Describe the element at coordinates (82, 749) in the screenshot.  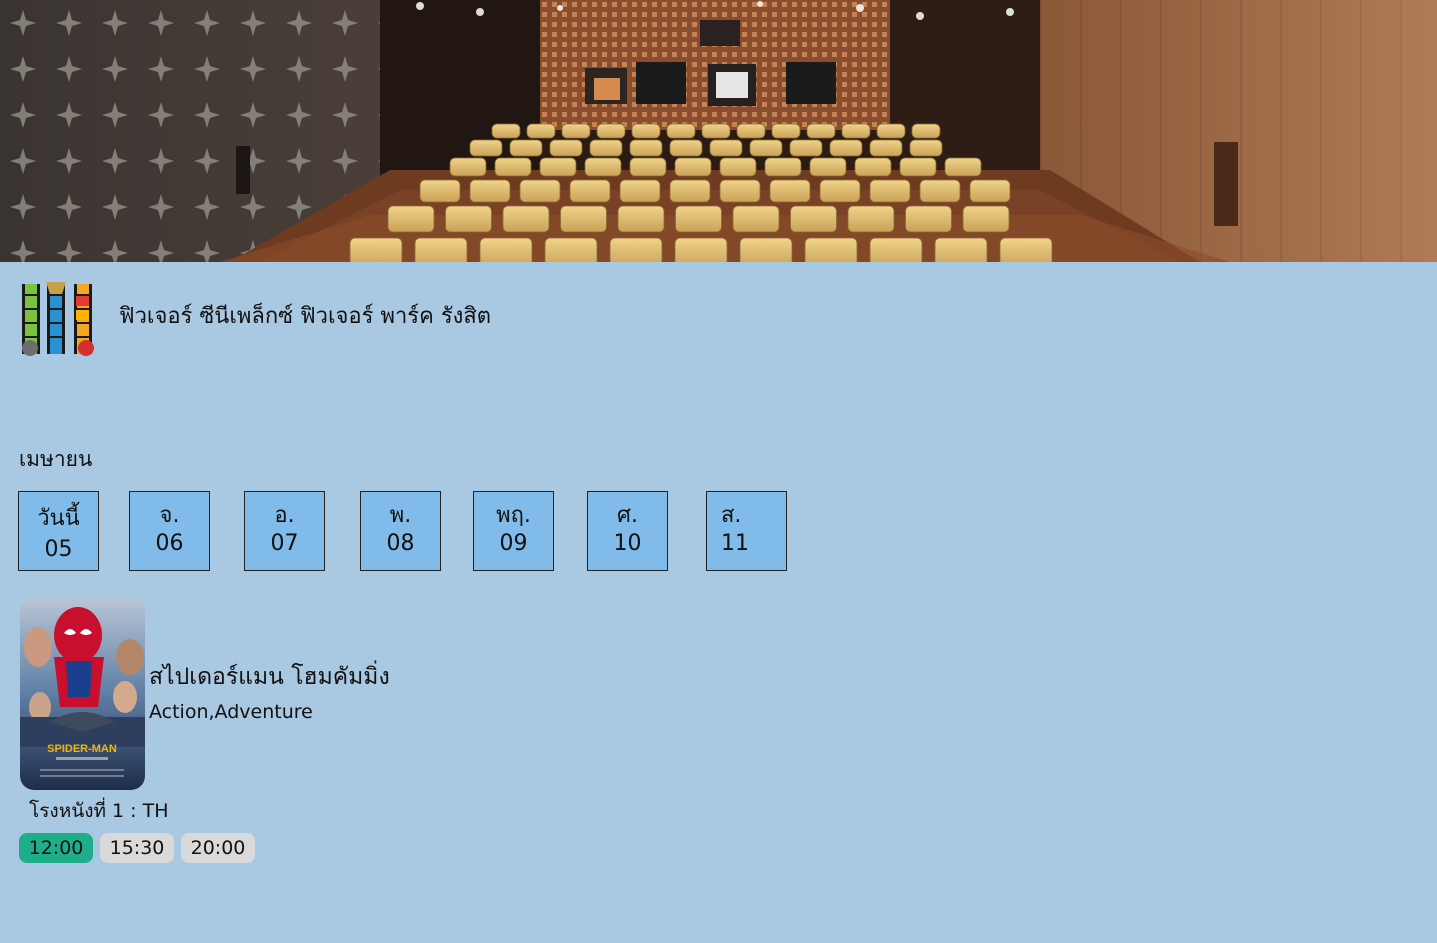
I see `poster-title: SPIDER-MAN` at that location.